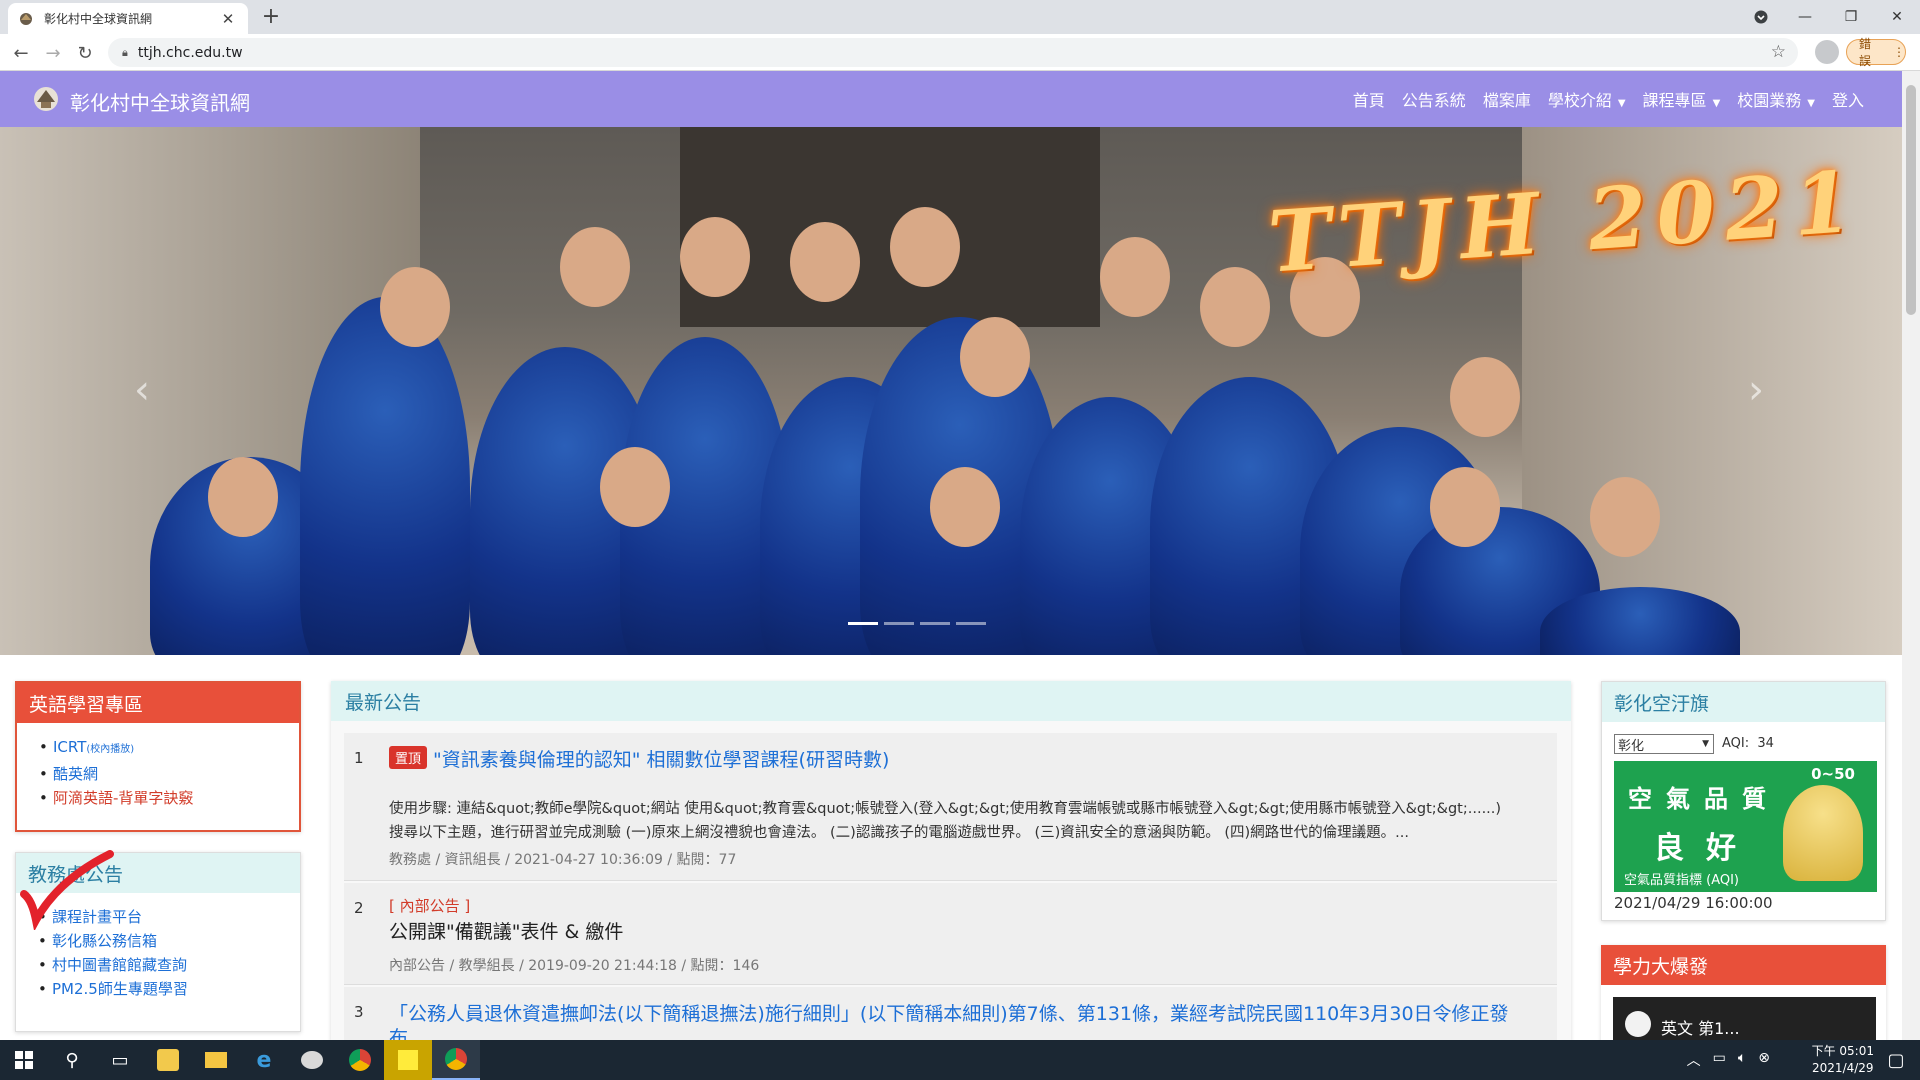  I want to click on chrome-icon, so click(360, 1060).